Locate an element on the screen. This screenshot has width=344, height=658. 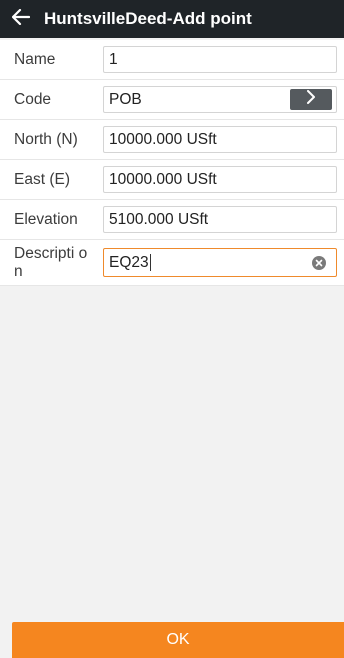
north-row: North (N) 10000.000 USft is located at coordinates (172, 140).